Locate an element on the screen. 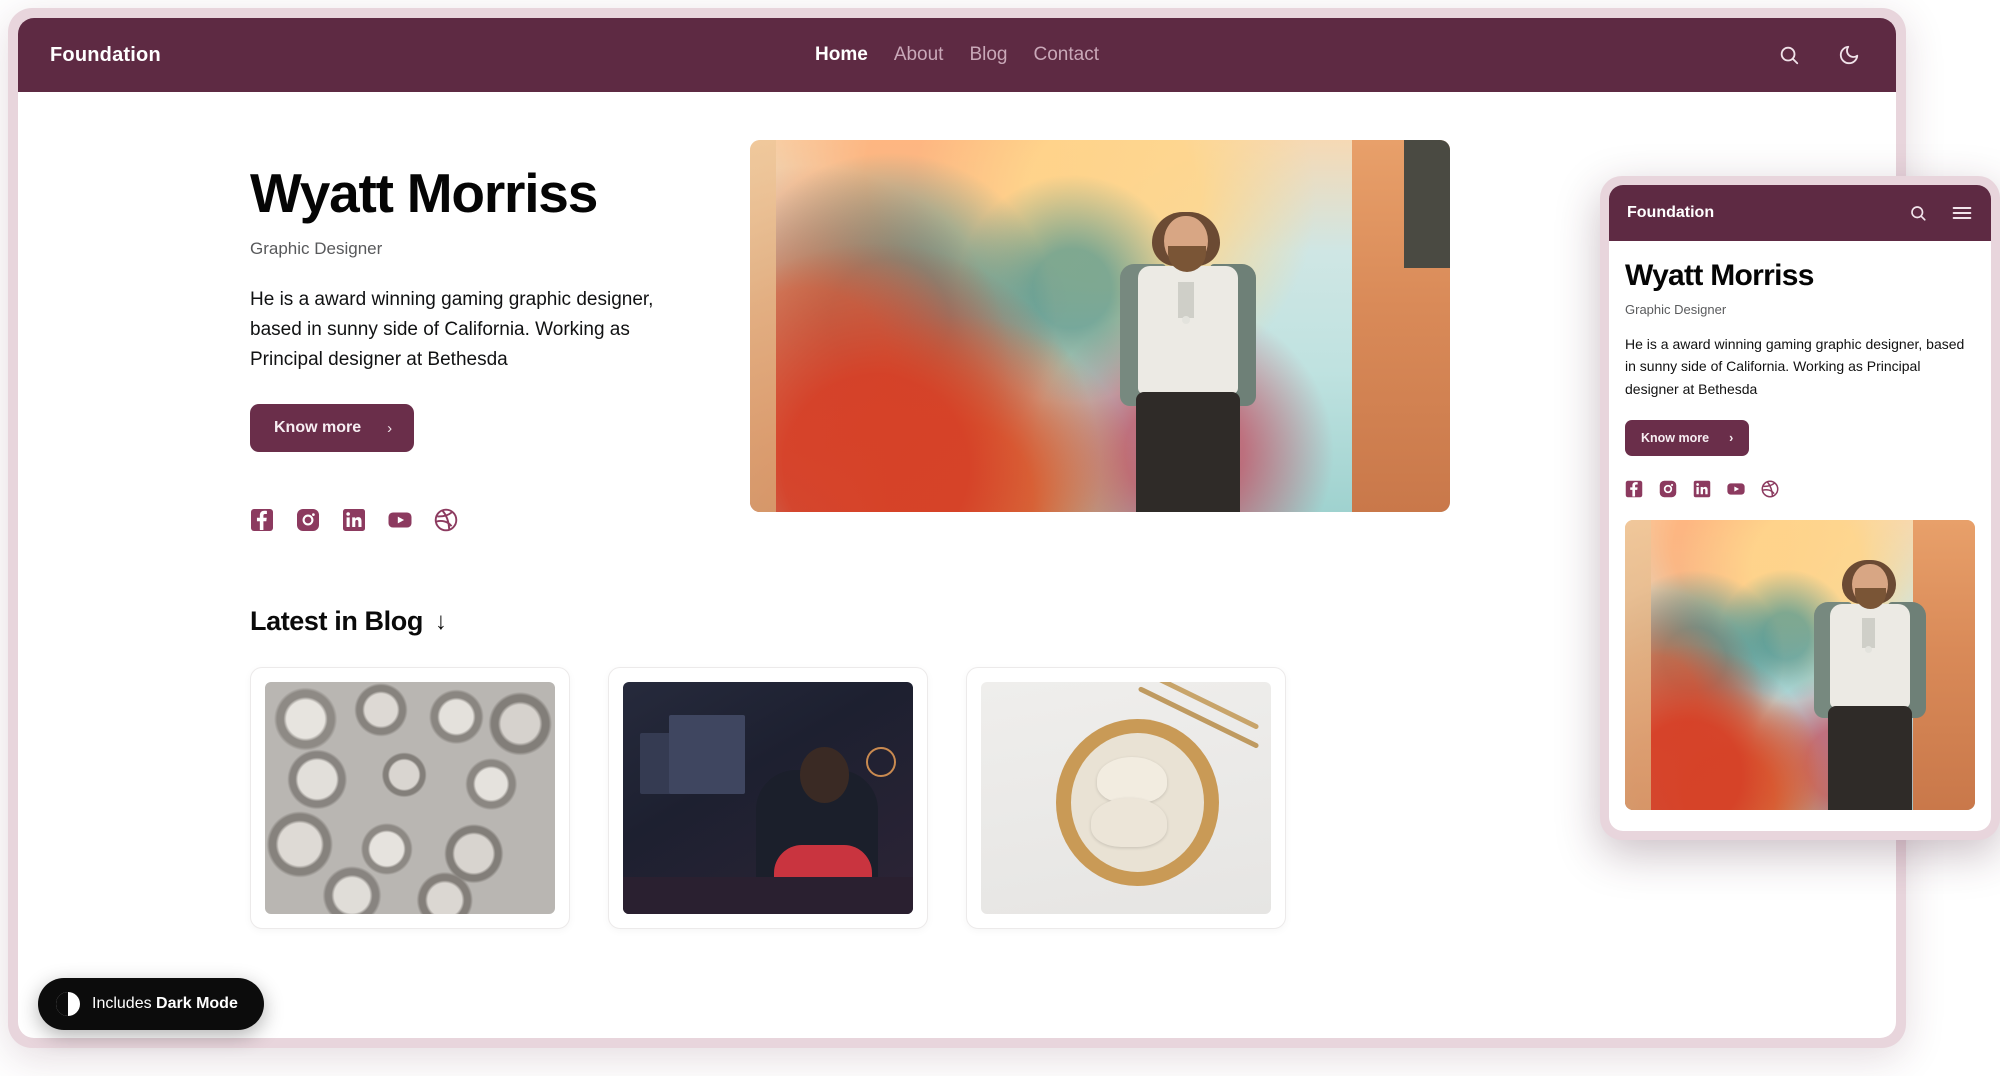  hamburger-menu-icon is located at coordinates (1962, 213).